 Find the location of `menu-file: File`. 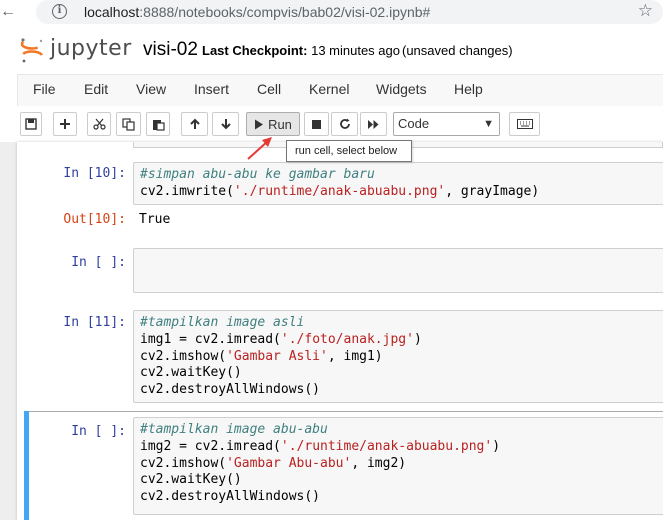

menu-file: File is located at coordinates (44, 89).